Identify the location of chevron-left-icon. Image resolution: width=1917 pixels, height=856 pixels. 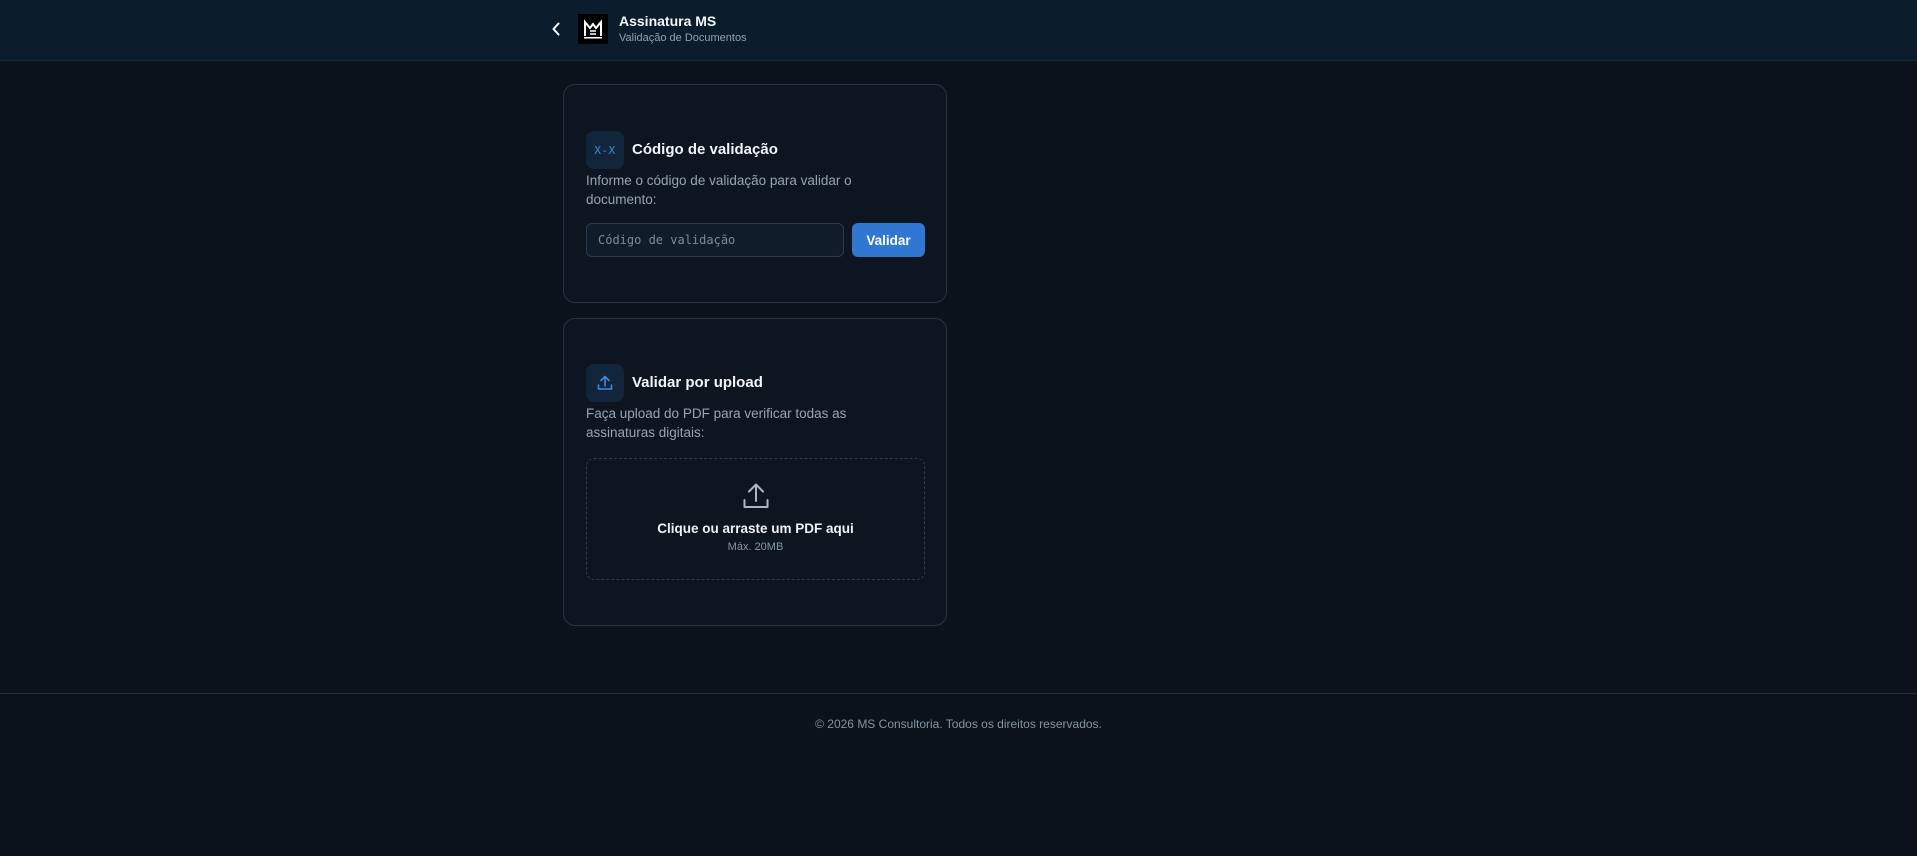
(556, 29).